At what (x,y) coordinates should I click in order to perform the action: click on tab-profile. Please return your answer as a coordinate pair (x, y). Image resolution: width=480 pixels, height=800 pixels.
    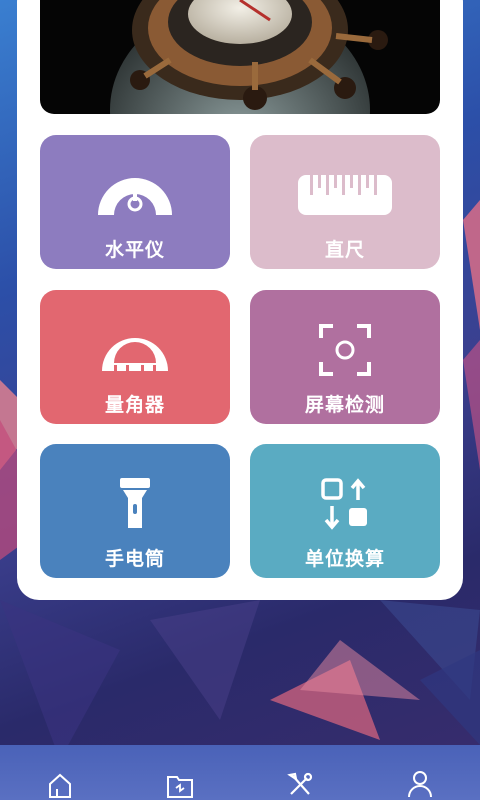
    Looking at the image, I should click on (420, 772).